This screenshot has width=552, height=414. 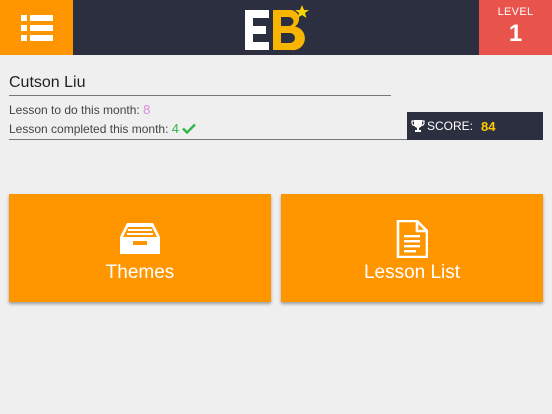 What do you see at coordinates (89, 129) in the screenshot?
I see `lessons-completed-label: Lesson completed this month:` at bounding box center [89, 129].